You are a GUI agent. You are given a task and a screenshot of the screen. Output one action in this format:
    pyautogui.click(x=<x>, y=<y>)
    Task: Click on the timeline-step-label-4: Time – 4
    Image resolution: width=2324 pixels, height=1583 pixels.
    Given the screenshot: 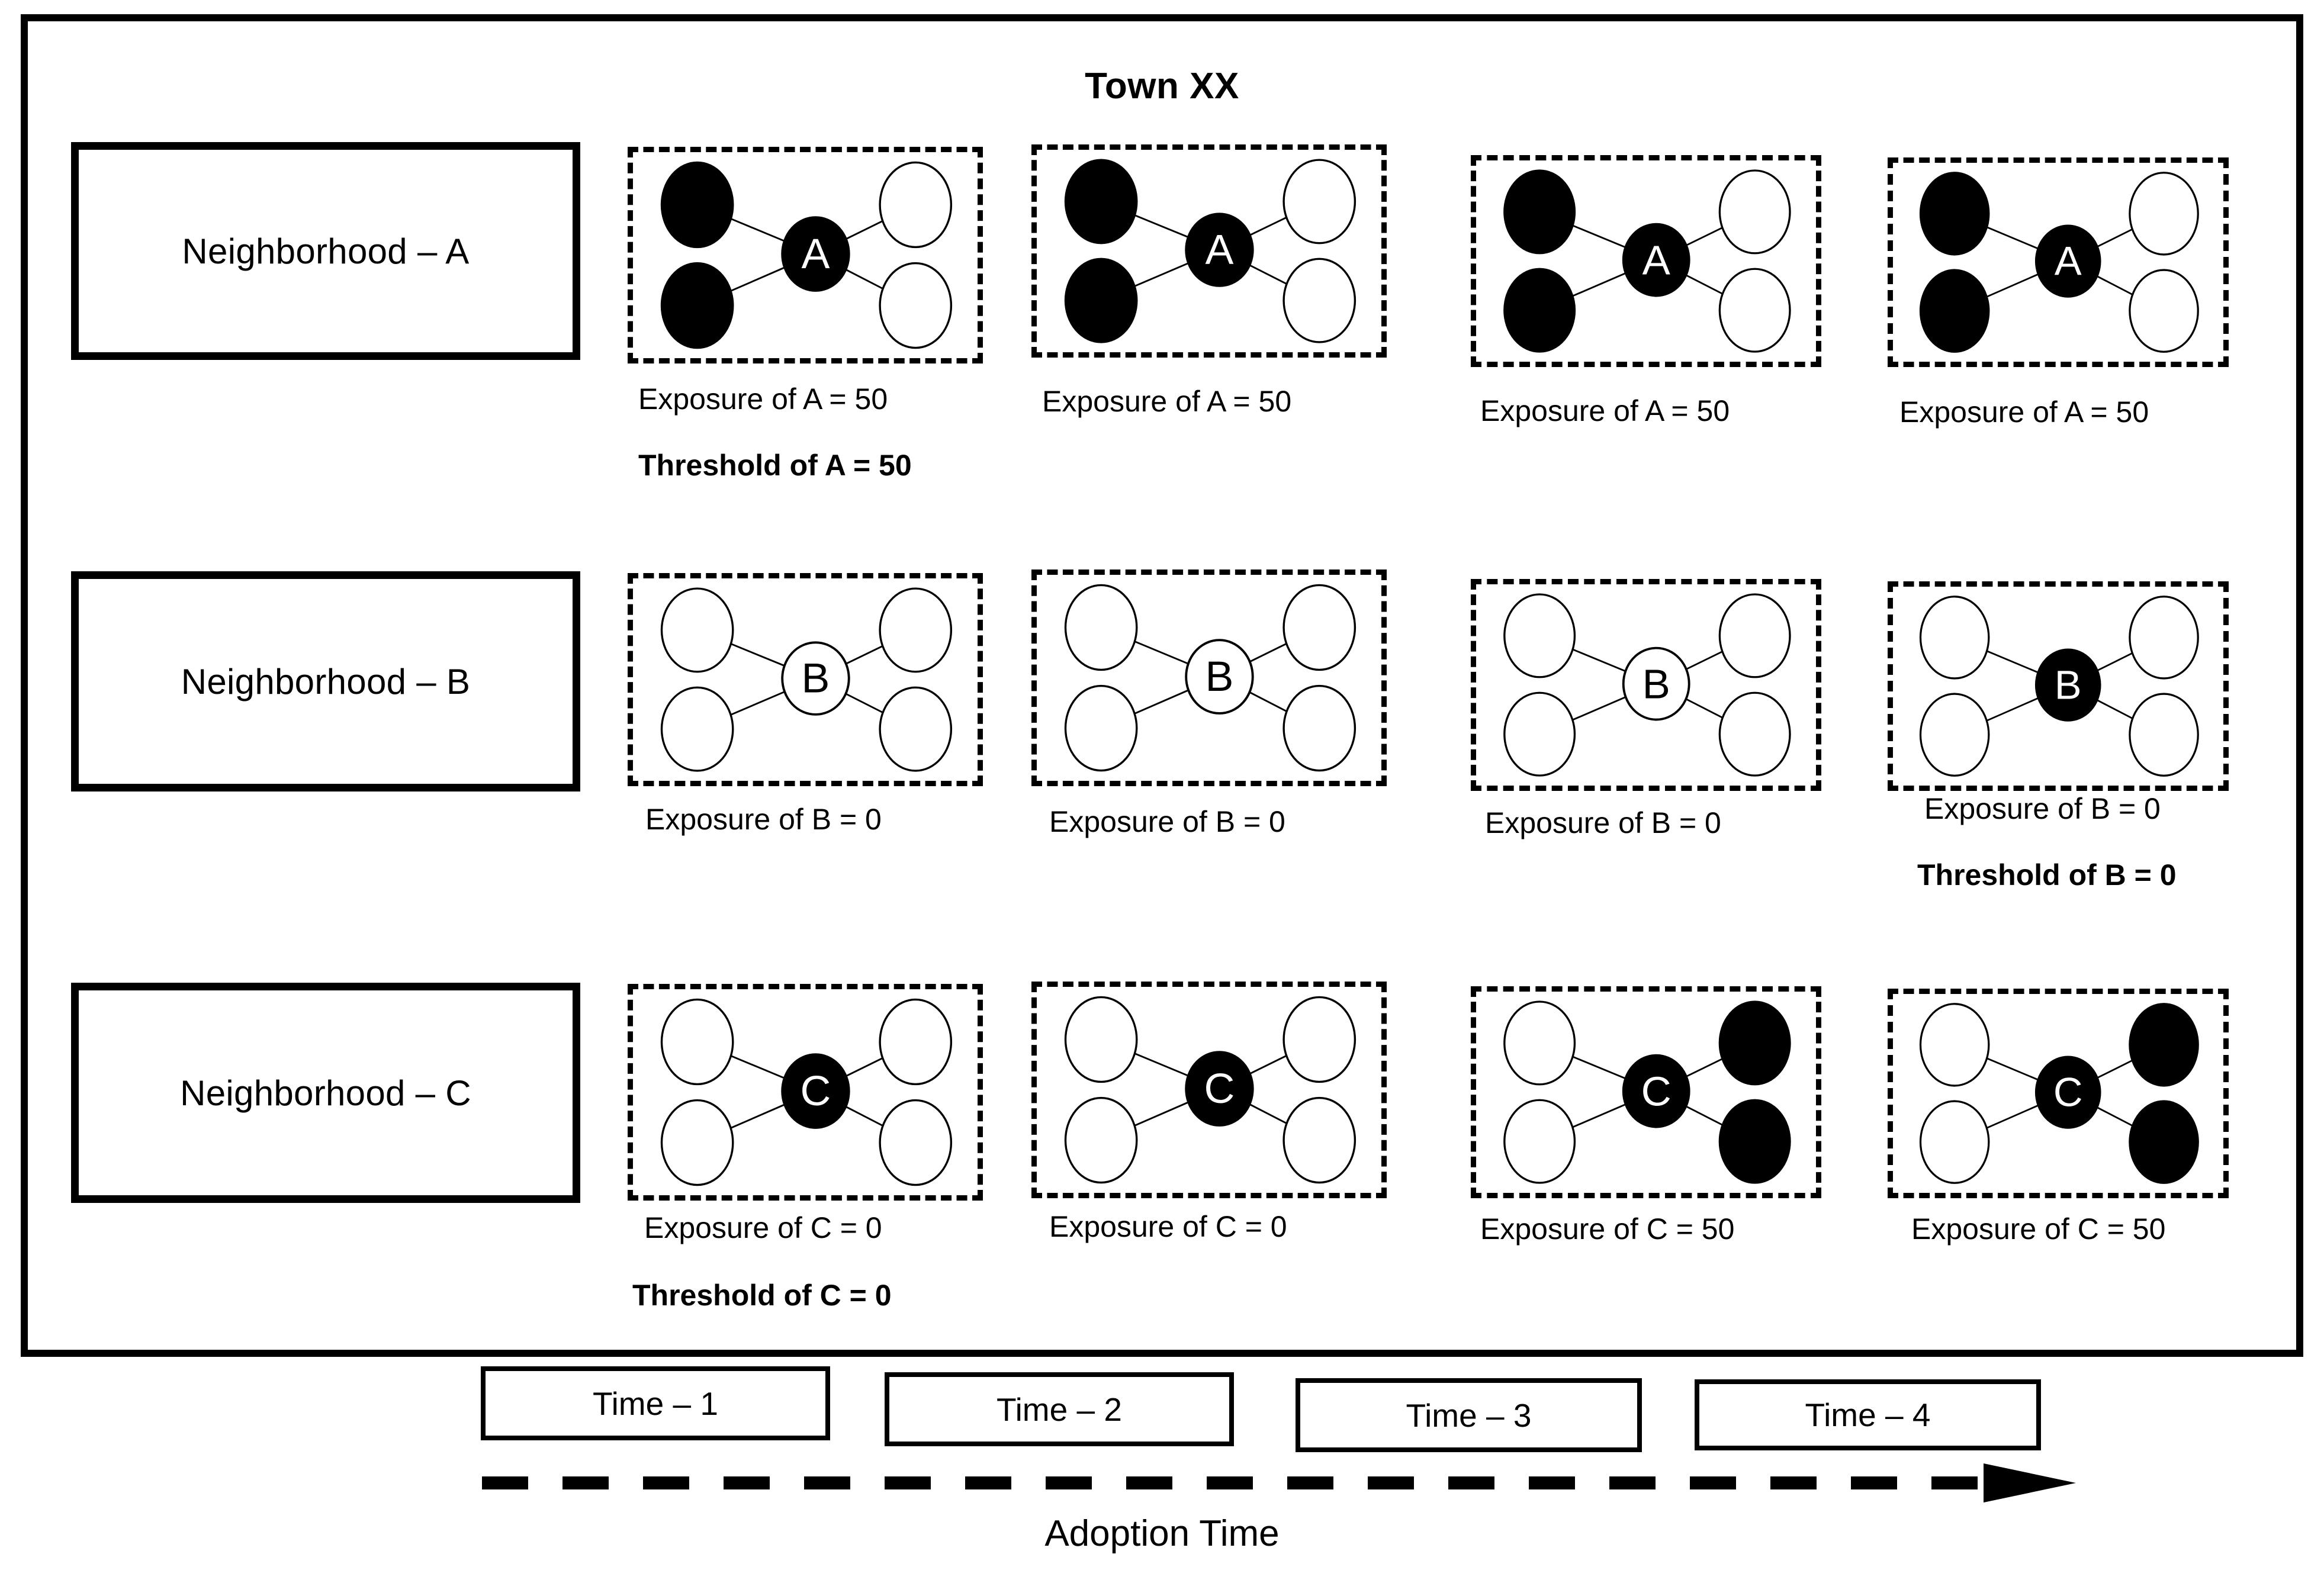 What is the action you would take?
    pyautogui.click(x=1868, y=1415)
    